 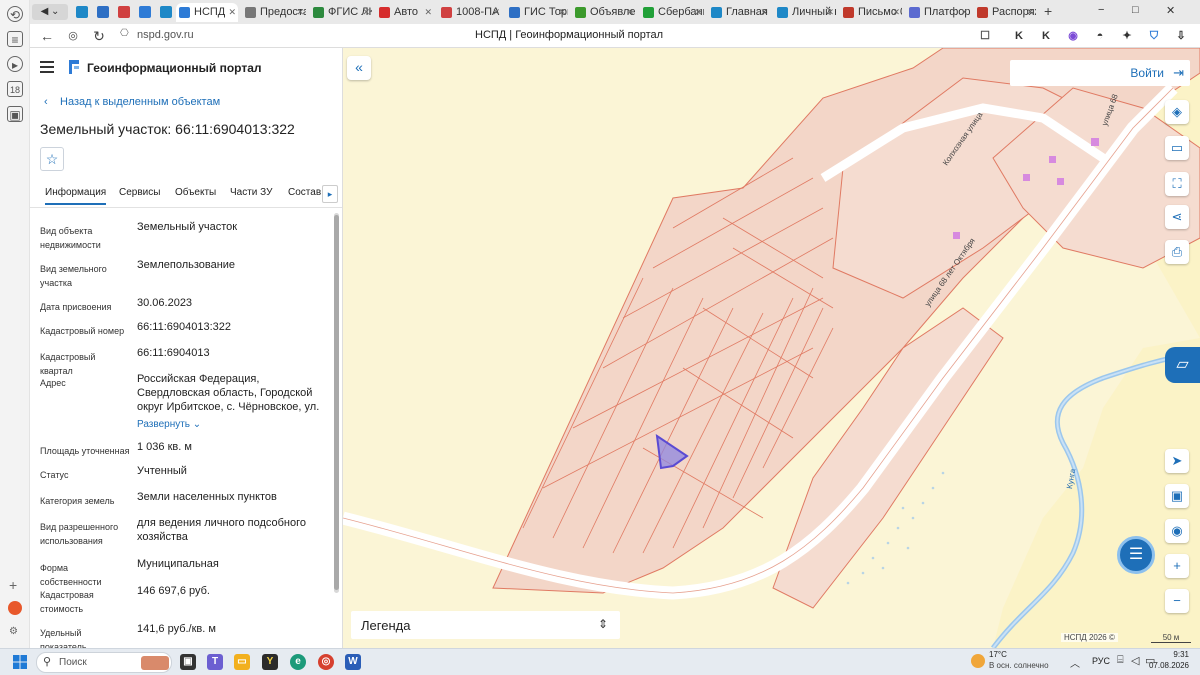 I want to click on weather-icon, so click(x=978, y=661).